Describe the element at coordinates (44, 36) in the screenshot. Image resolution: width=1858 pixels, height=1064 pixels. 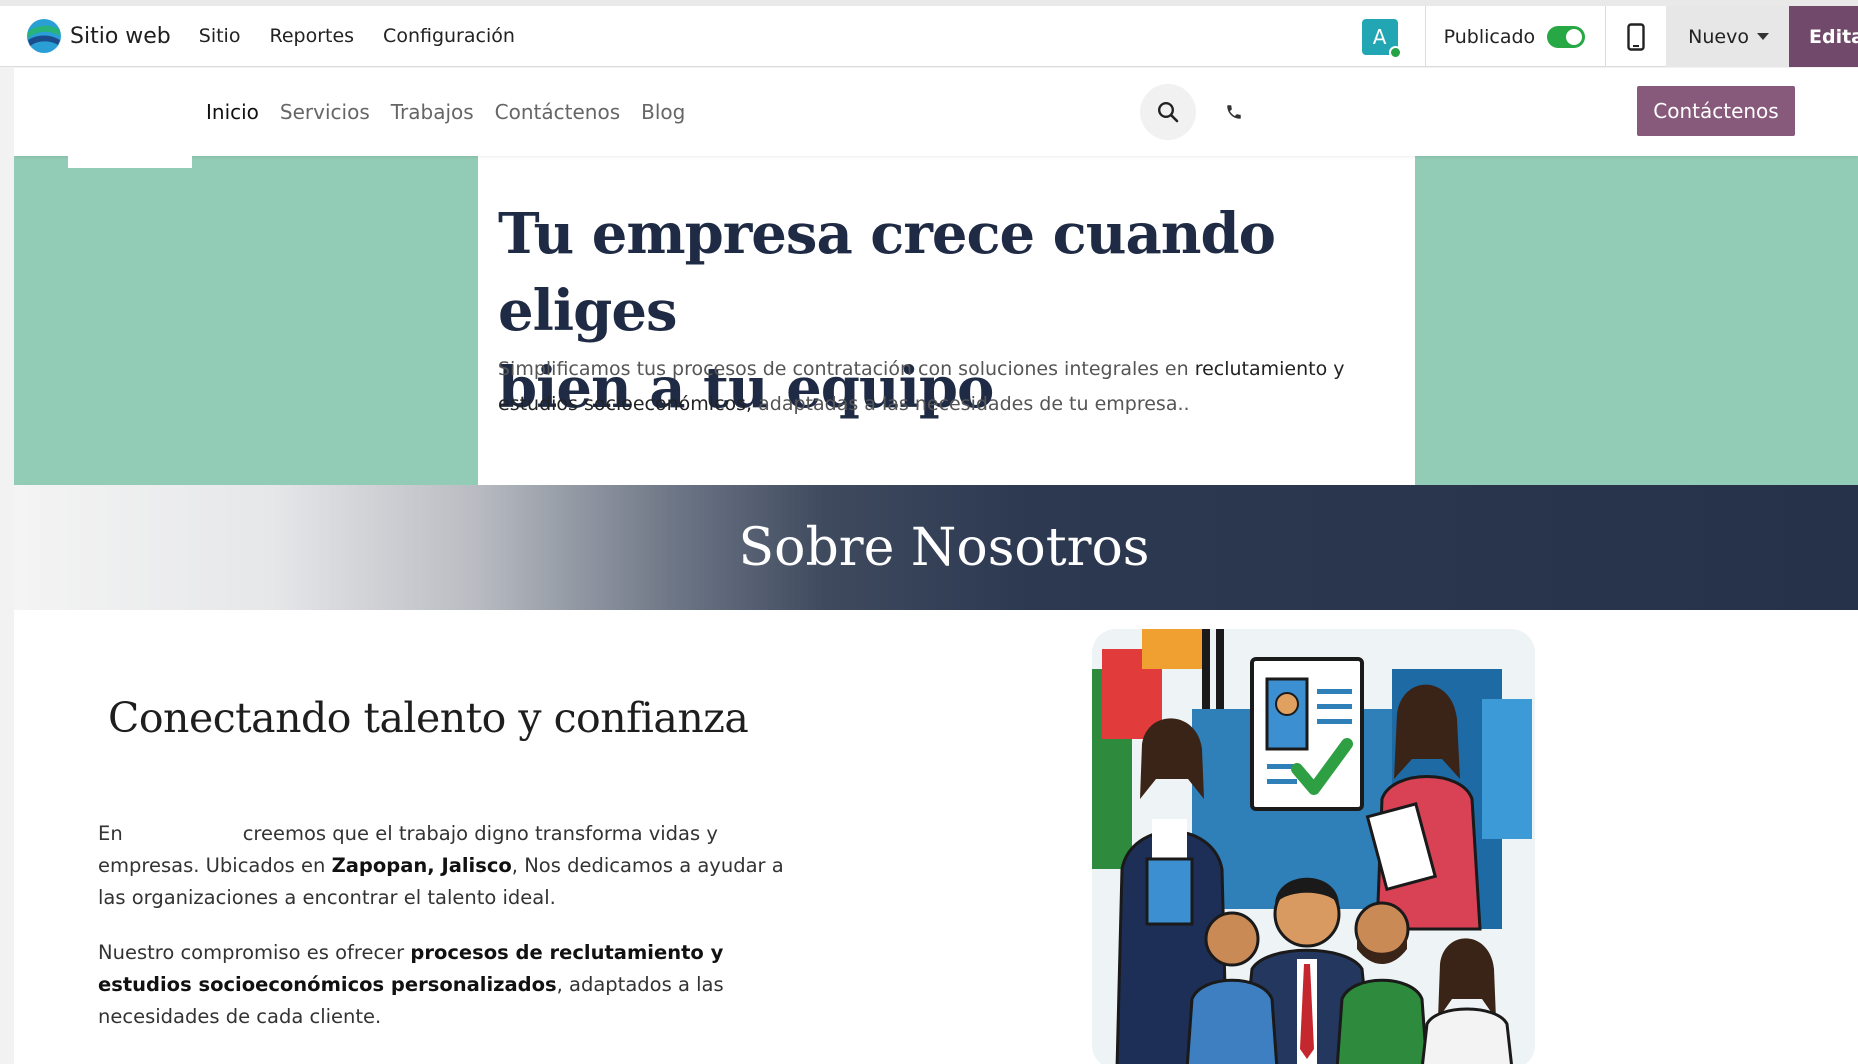
I see `odoo-website-logo` at that location.